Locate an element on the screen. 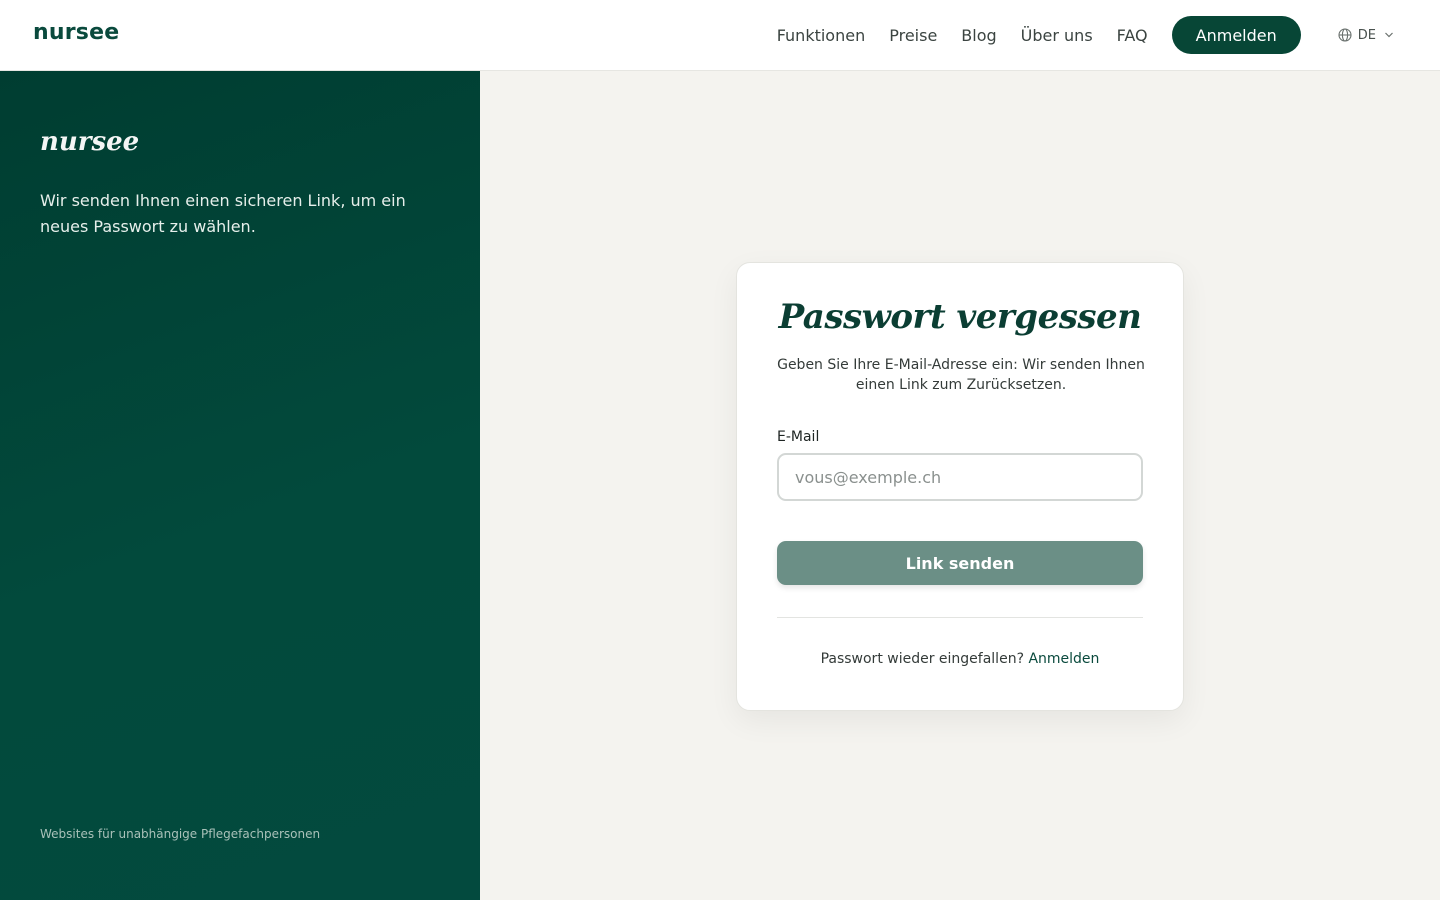  divider is located at coordinates (960, 617).